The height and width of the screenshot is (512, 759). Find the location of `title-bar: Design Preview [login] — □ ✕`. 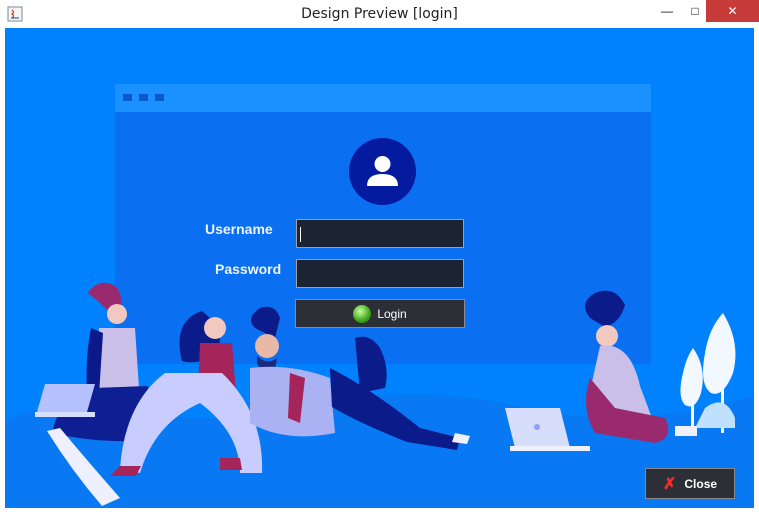

title-bar: Design Preview [login] — □ ✕ is located at coordinates (379, 14).